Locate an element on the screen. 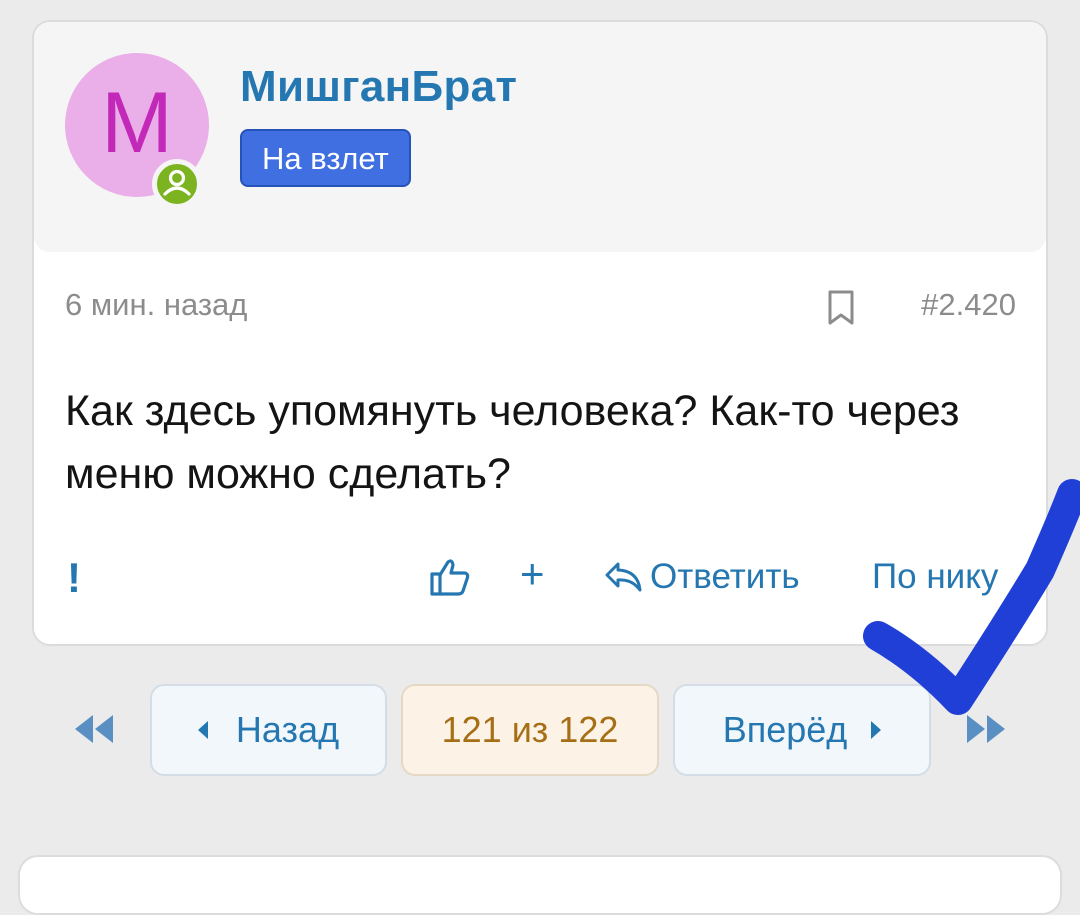  prev-page-label: Назад is located at coordinates (287, 729).